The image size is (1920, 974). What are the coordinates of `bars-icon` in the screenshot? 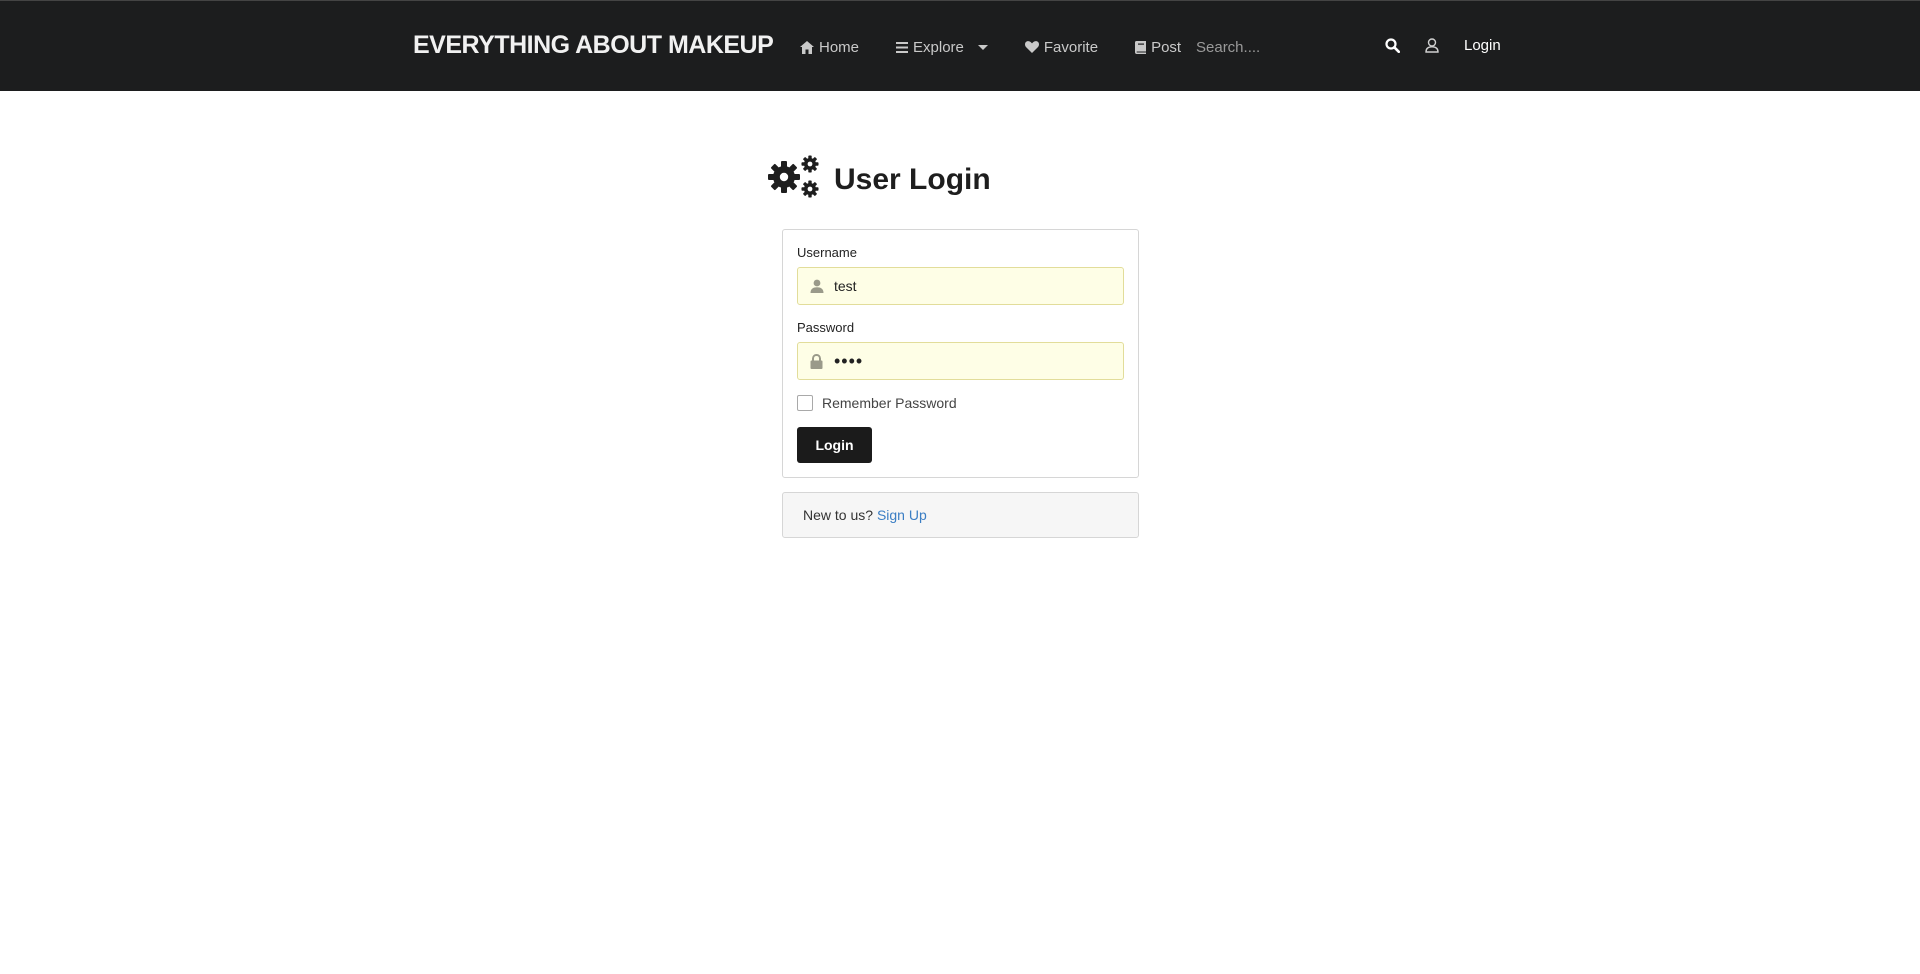 It's located at (902, 47).